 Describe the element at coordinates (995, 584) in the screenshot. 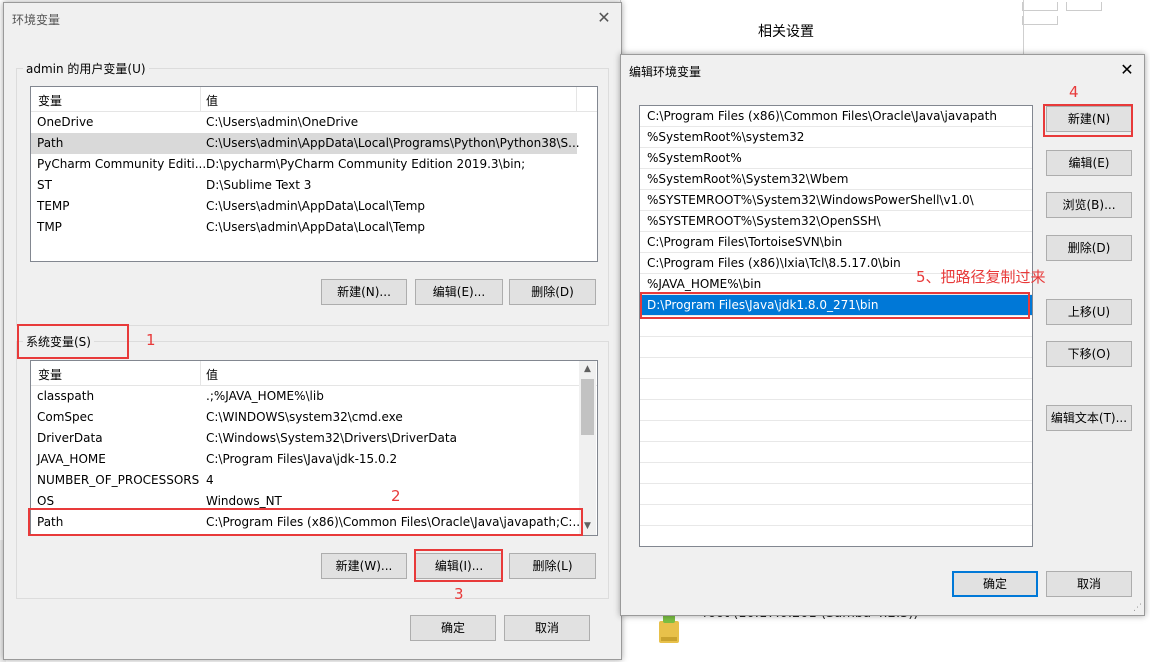

I see `edit-ok-button: 确定` at that location.